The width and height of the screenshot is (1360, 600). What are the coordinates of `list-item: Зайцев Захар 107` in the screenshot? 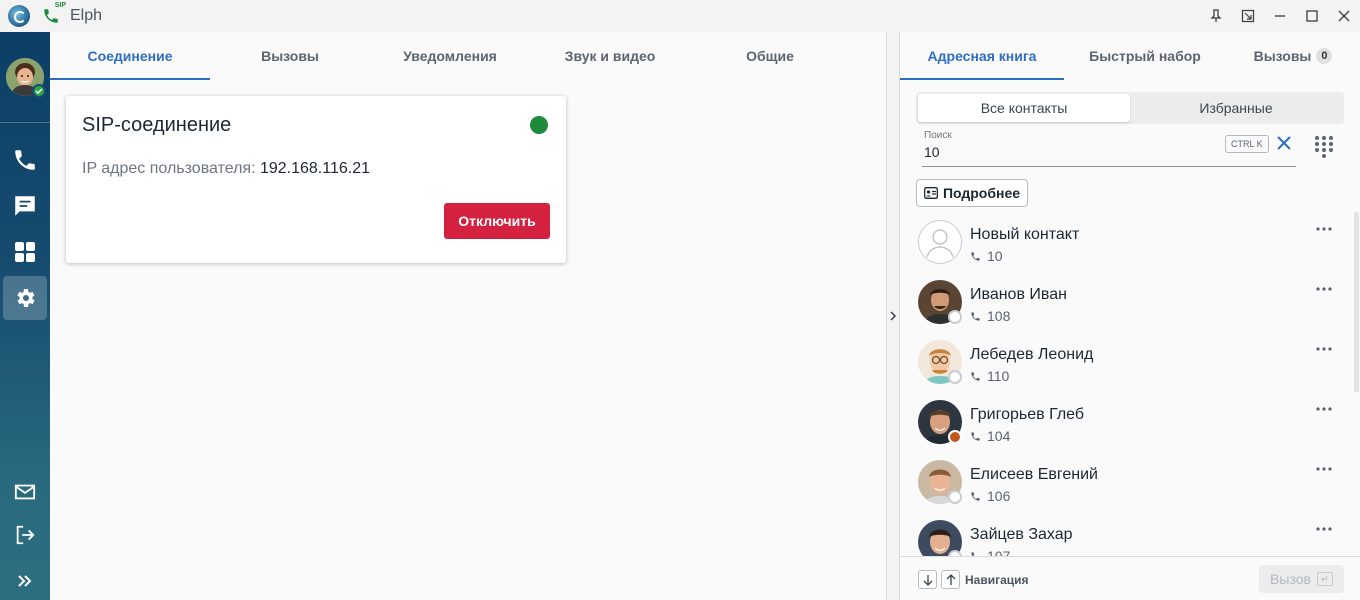 It's located at (1126, 534).